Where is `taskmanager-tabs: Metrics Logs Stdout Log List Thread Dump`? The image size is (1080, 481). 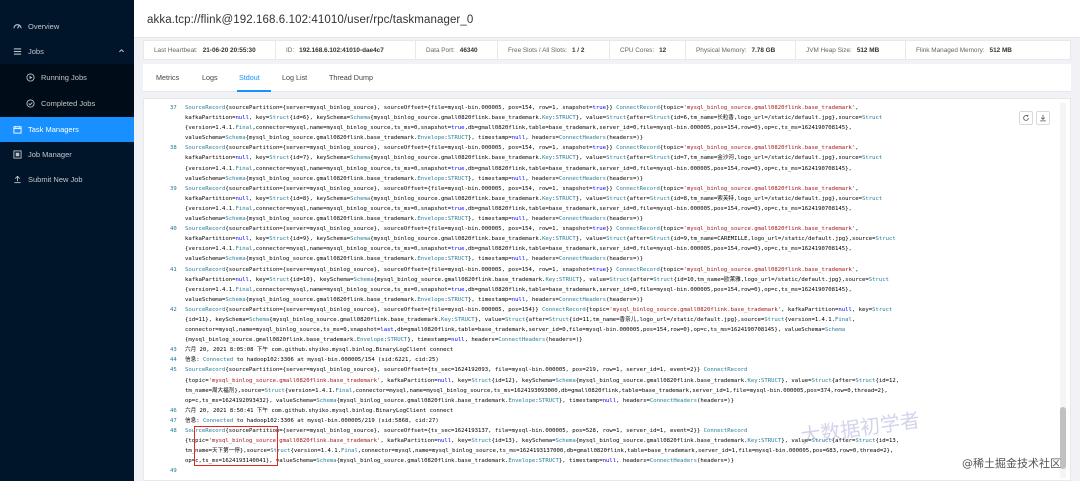 taskmanager-tabs: Metrics Logs Stdout Log List Thread Dump is located at coordinates (607, 78).